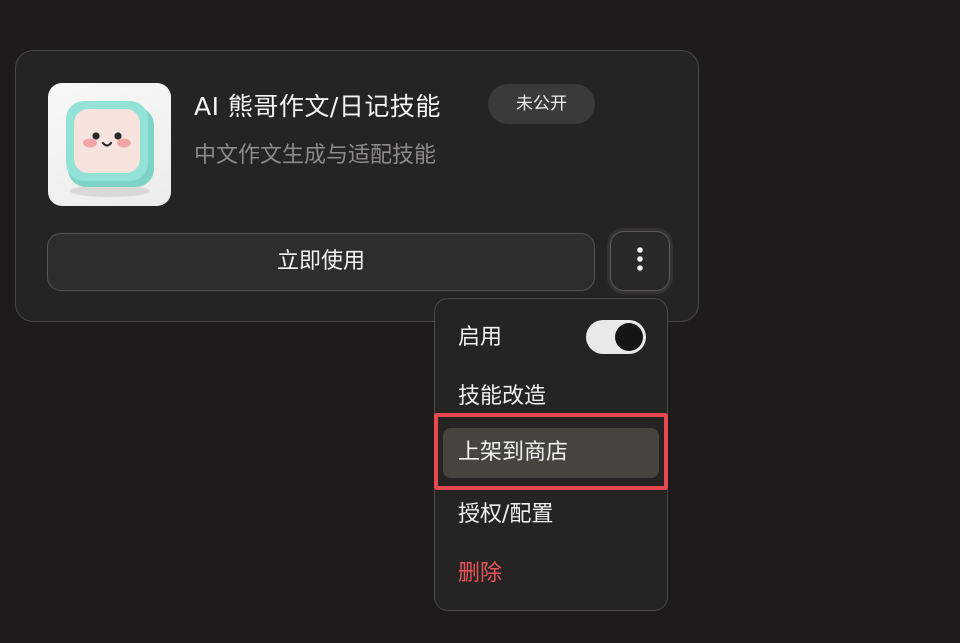 Image resolution: width=960 pixels, height=643 pixels. I want to click on visibility-badge: 未公开, so click(541, 104).